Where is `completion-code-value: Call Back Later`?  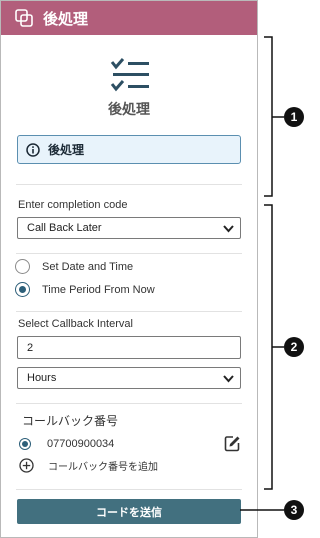 completion-code-value: Call Back Later is located at coordinates (64, 228).